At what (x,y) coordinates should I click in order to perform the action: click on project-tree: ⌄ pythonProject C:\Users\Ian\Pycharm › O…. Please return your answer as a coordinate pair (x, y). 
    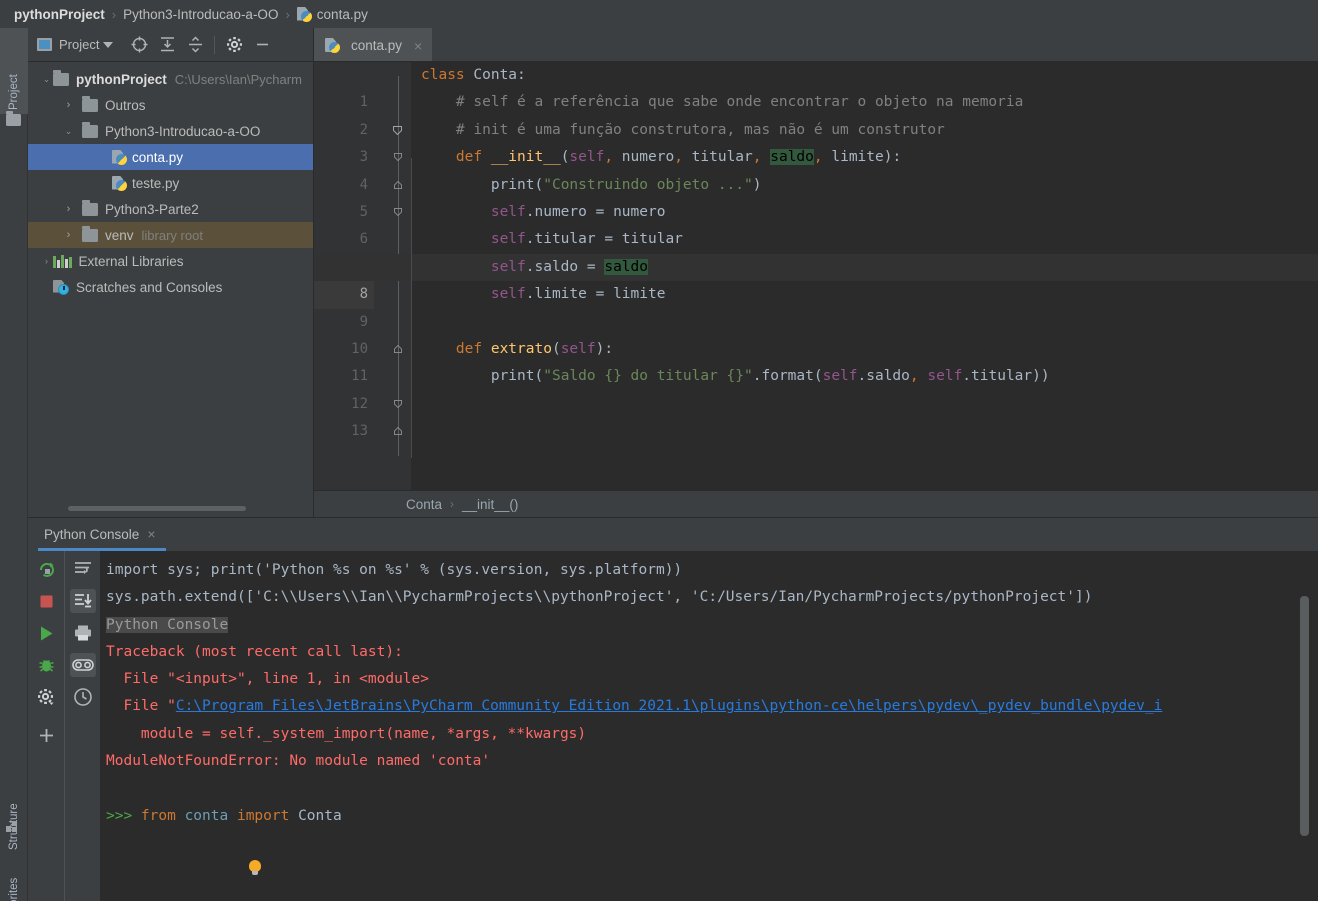
    Looking at the image, I should click on (171, 289).